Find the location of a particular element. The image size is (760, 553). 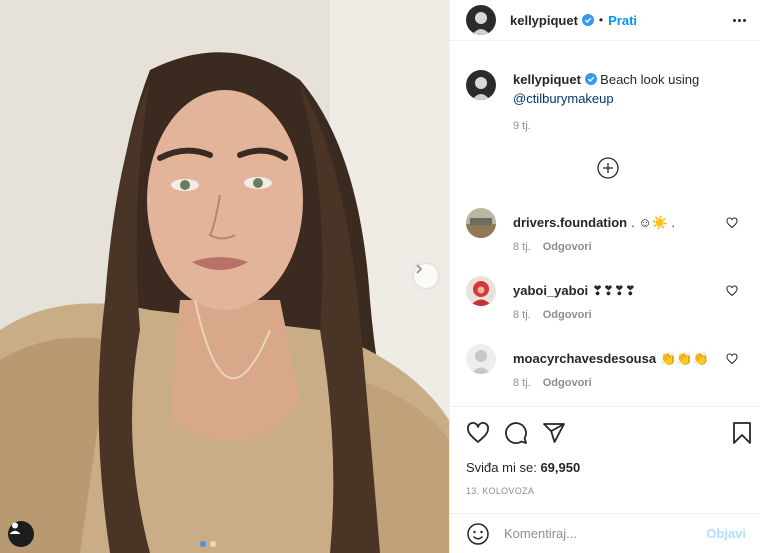

commenter-username: drivers.foundation is located at coordinates (570, 222).